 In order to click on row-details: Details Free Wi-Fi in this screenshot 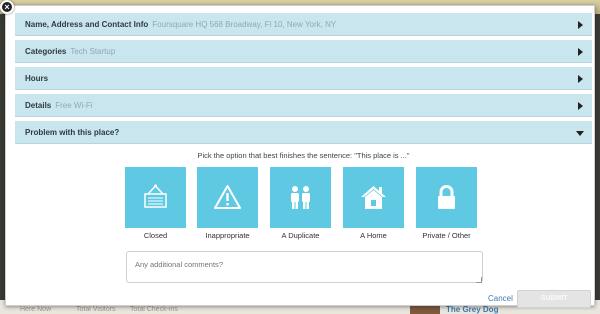, I will do `click(303, 105)`.